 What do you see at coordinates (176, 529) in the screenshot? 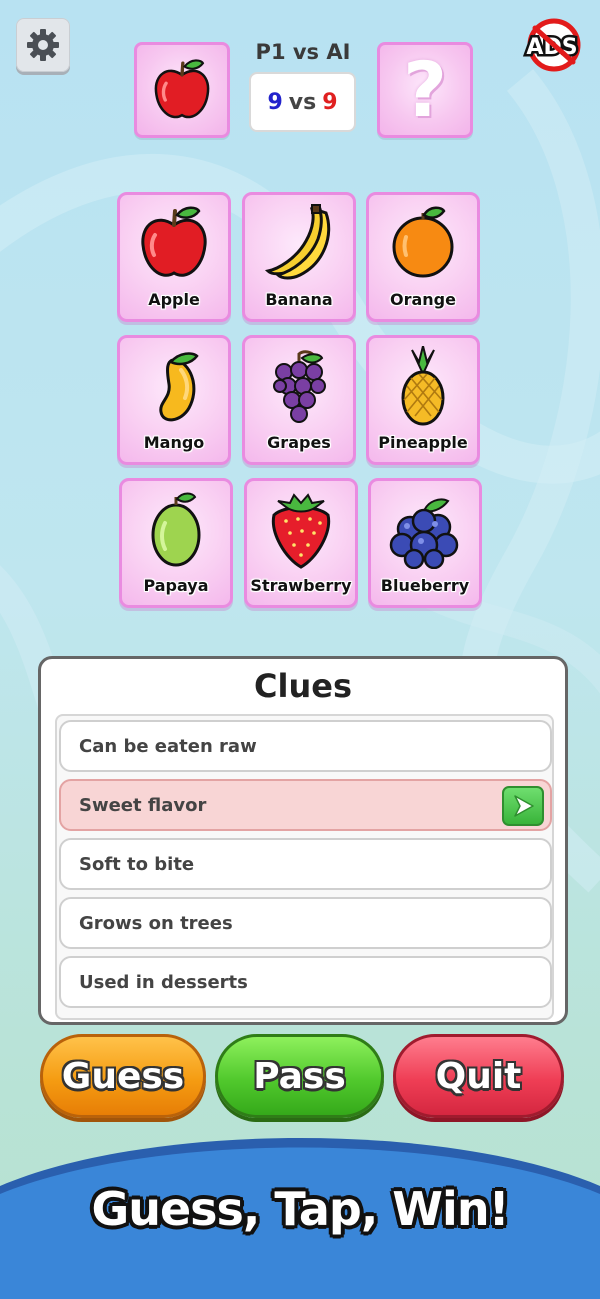
I see `papaya-icon` at bounding box center [176, 529].